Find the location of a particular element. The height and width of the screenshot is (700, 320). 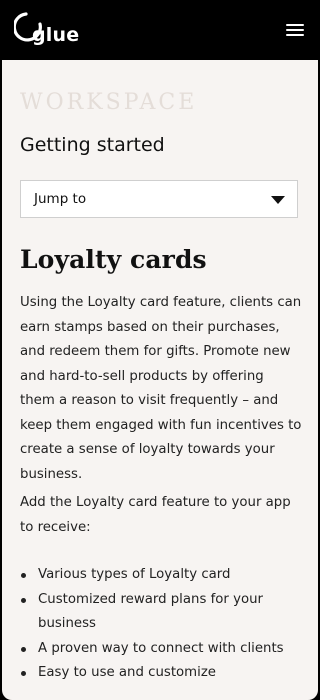

section-title: Getting started is located at coordinates (92, 145).